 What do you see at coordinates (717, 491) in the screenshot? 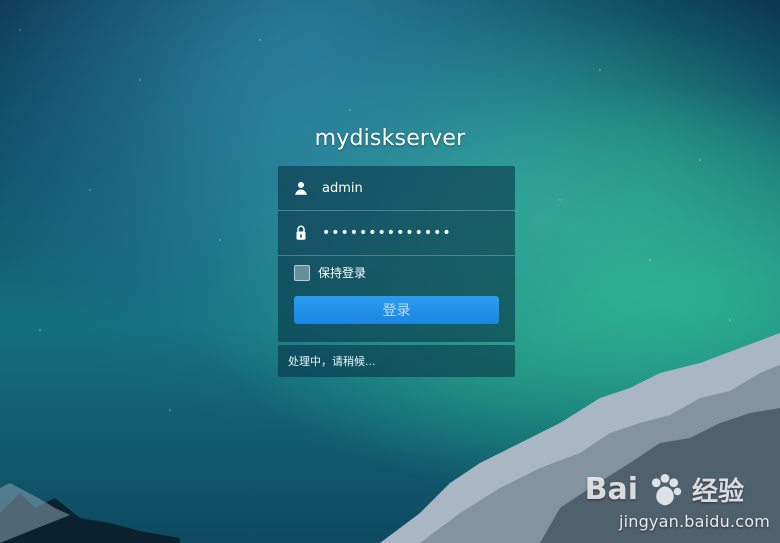
I see `baidu-experience: 经验` at bounding box center [717, 491].